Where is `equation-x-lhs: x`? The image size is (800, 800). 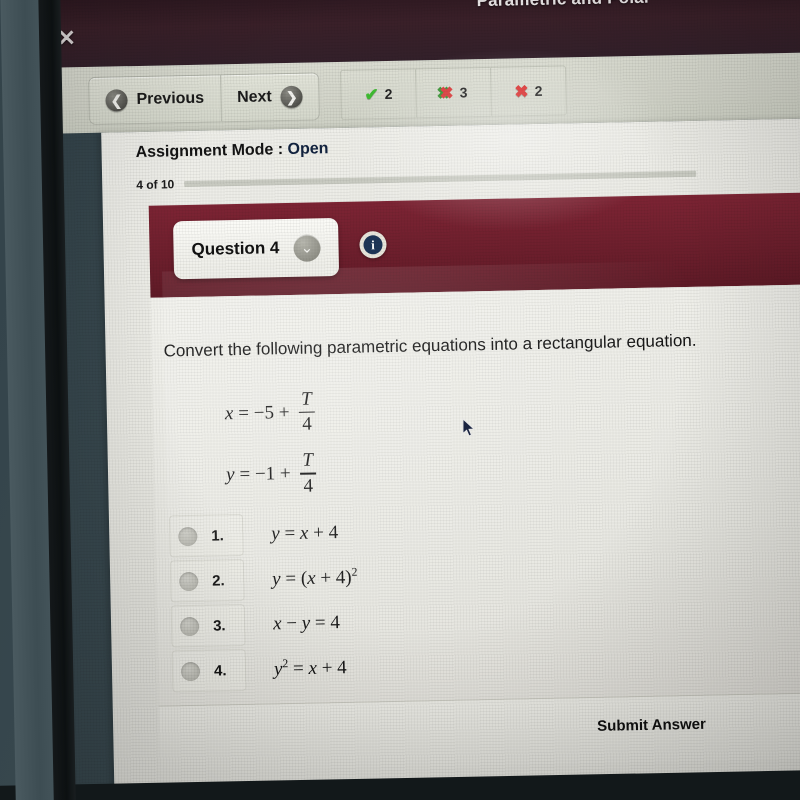
equation-x-lhs: x is located at coordinates (229, 413).